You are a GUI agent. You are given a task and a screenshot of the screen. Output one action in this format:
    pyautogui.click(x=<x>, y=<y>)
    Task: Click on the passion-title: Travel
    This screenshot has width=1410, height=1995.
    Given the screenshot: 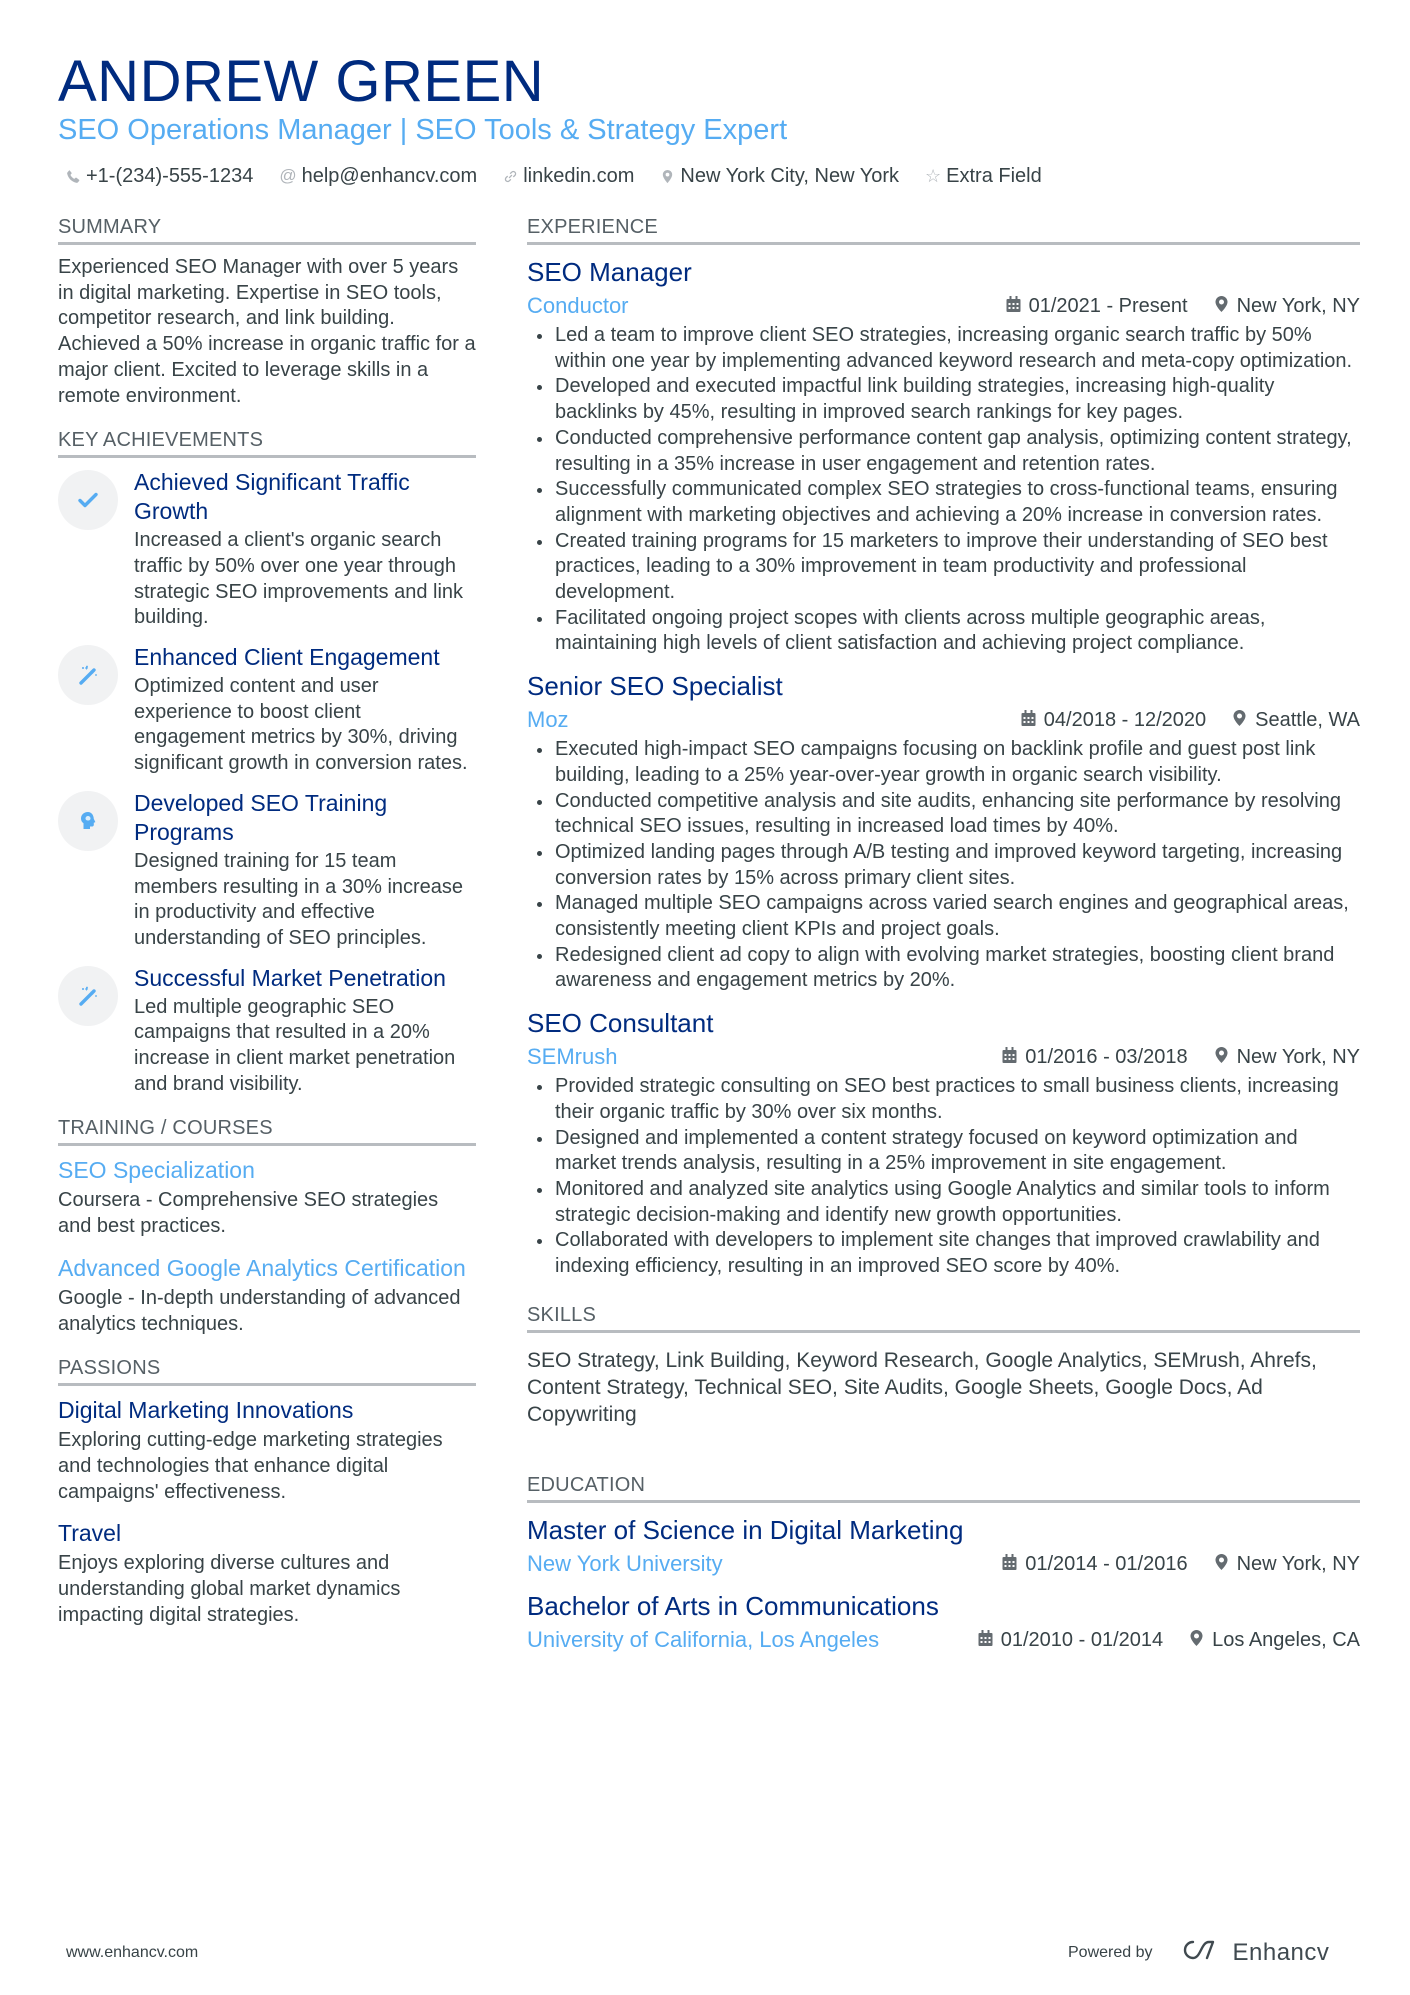 What is the action you would take?
    pyautogui.click(x=90, y=1533)
    